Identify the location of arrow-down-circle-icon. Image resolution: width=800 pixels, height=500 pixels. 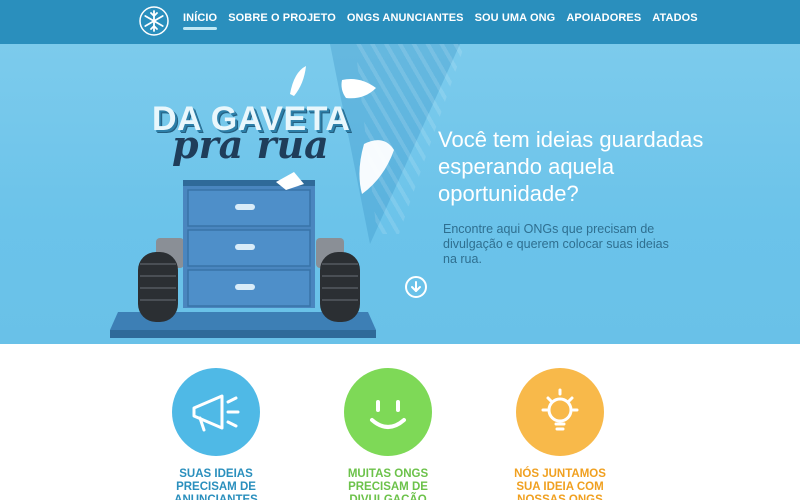
(416, 286).